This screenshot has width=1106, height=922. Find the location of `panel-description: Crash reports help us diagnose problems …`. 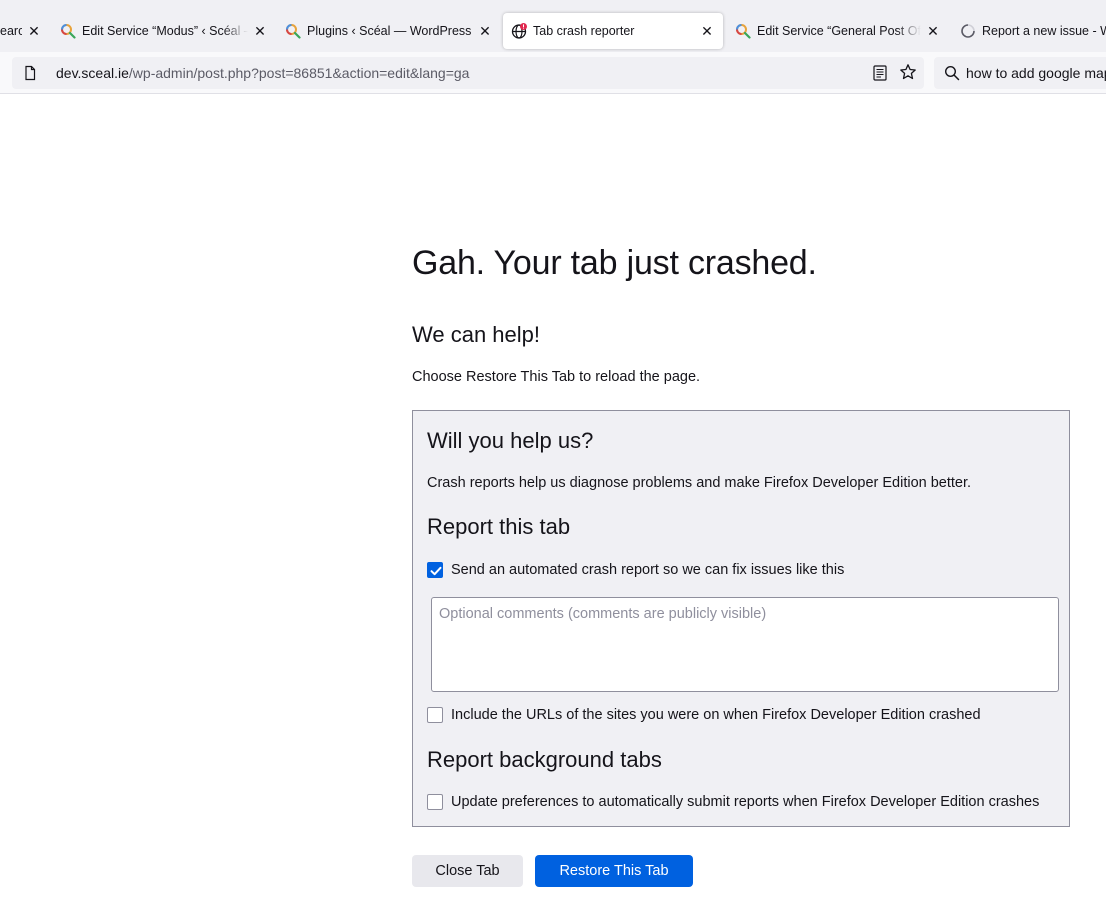

panel-description: Crash reports help us diagnose problems … is located at coordinates (699, 483).